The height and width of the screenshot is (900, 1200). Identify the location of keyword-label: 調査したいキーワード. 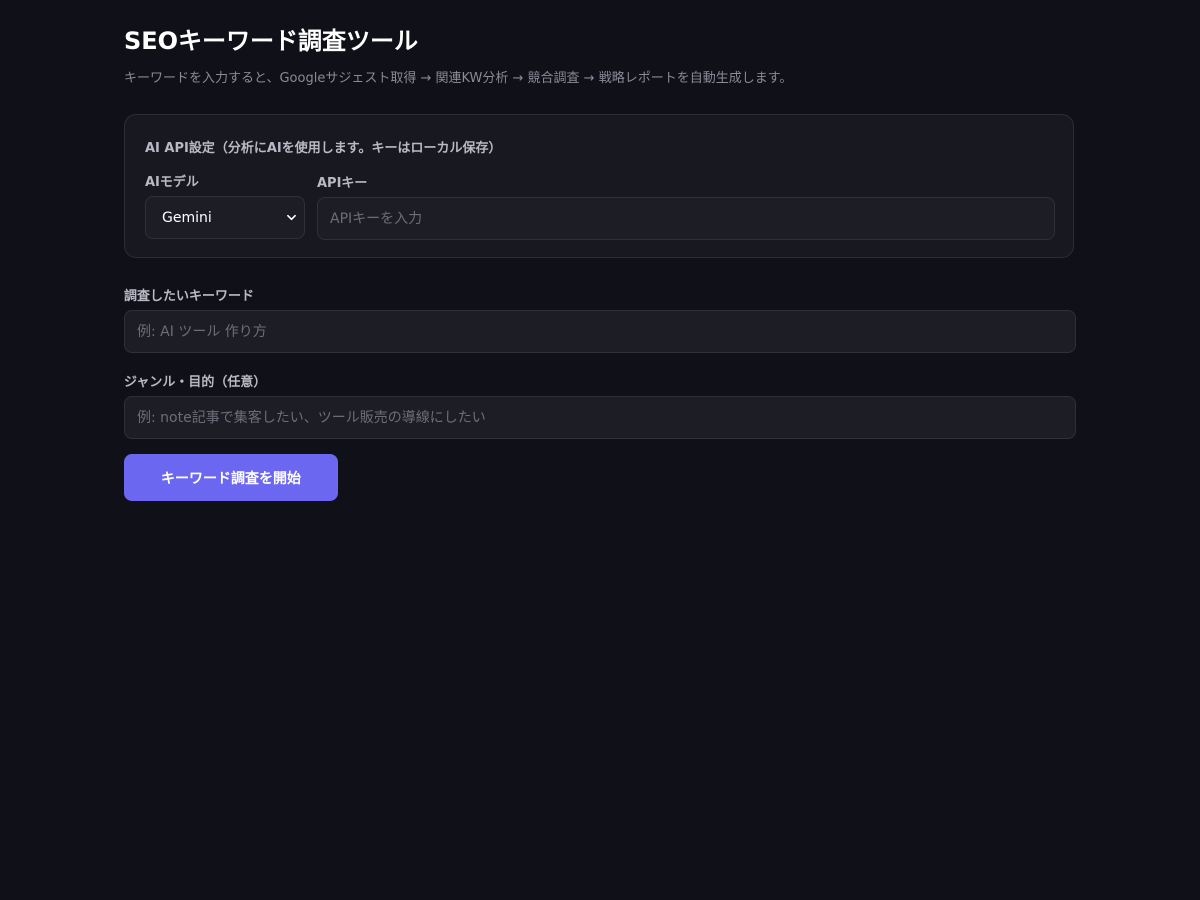
(189, 296).